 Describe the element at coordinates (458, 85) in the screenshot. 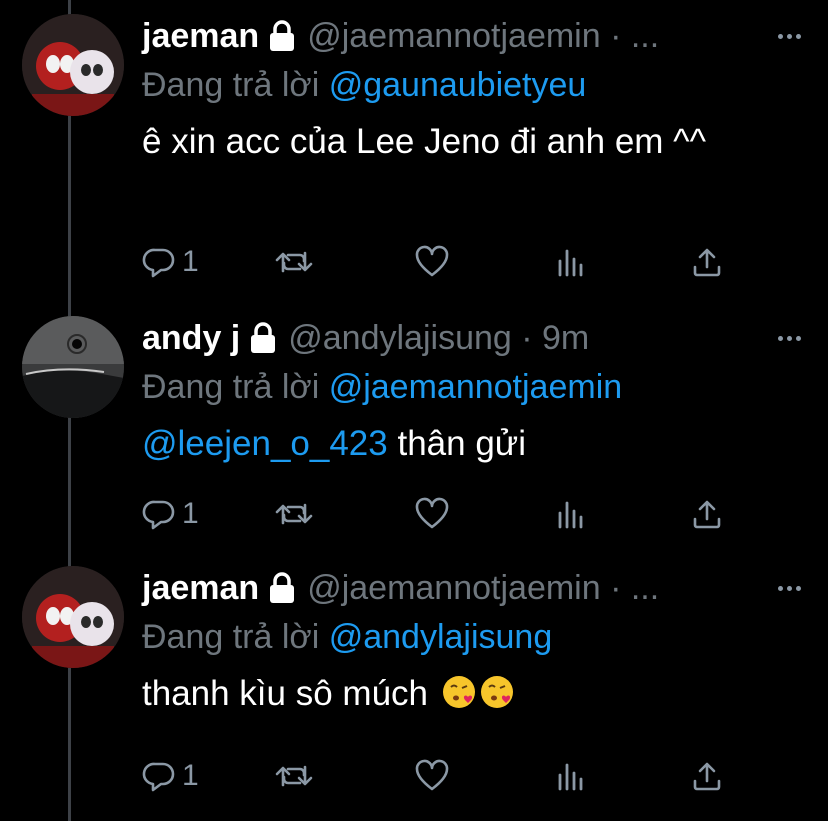

I see `reply-to-mention: @gaunaubietyeu` at that location.